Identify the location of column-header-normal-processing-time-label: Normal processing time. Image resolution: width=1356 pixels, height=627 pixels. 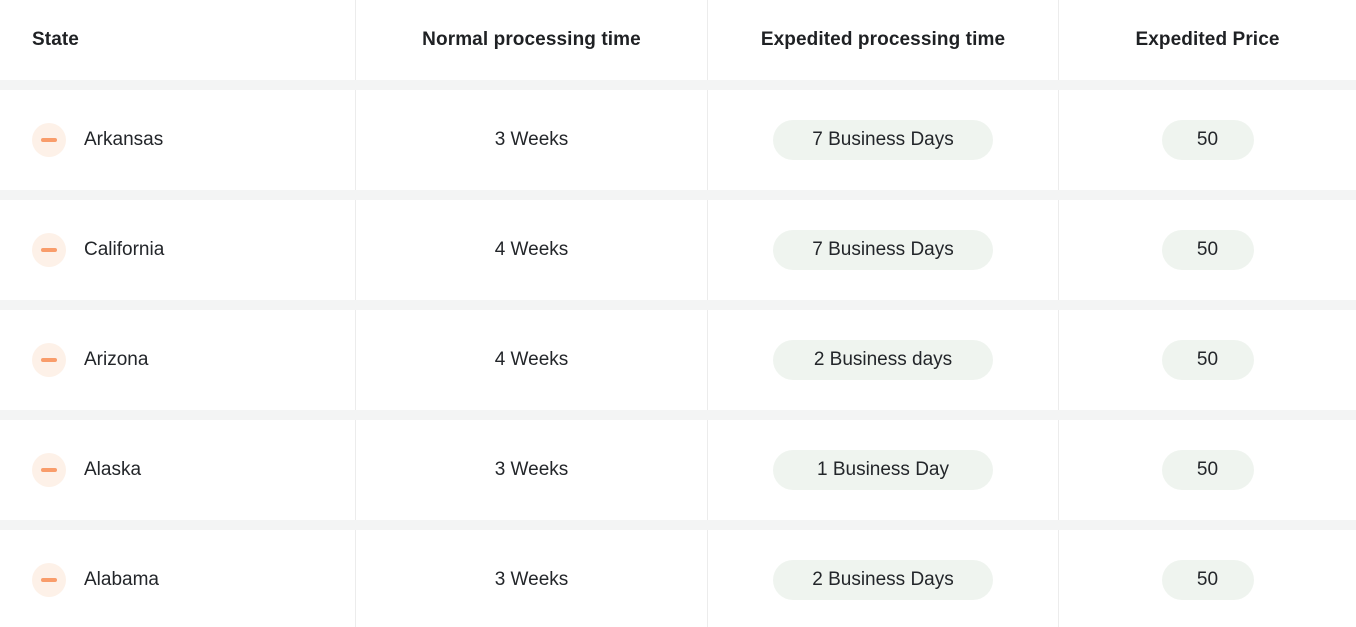
(531, 39).